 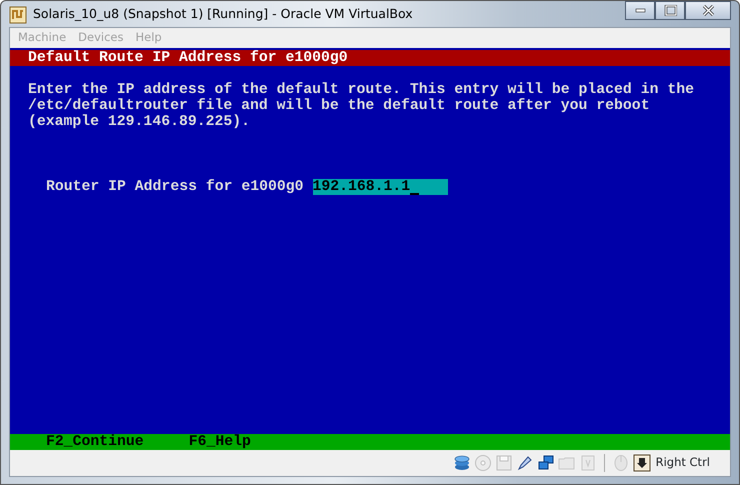 I want to click on maximize-icon, so click(x=670, y=10).